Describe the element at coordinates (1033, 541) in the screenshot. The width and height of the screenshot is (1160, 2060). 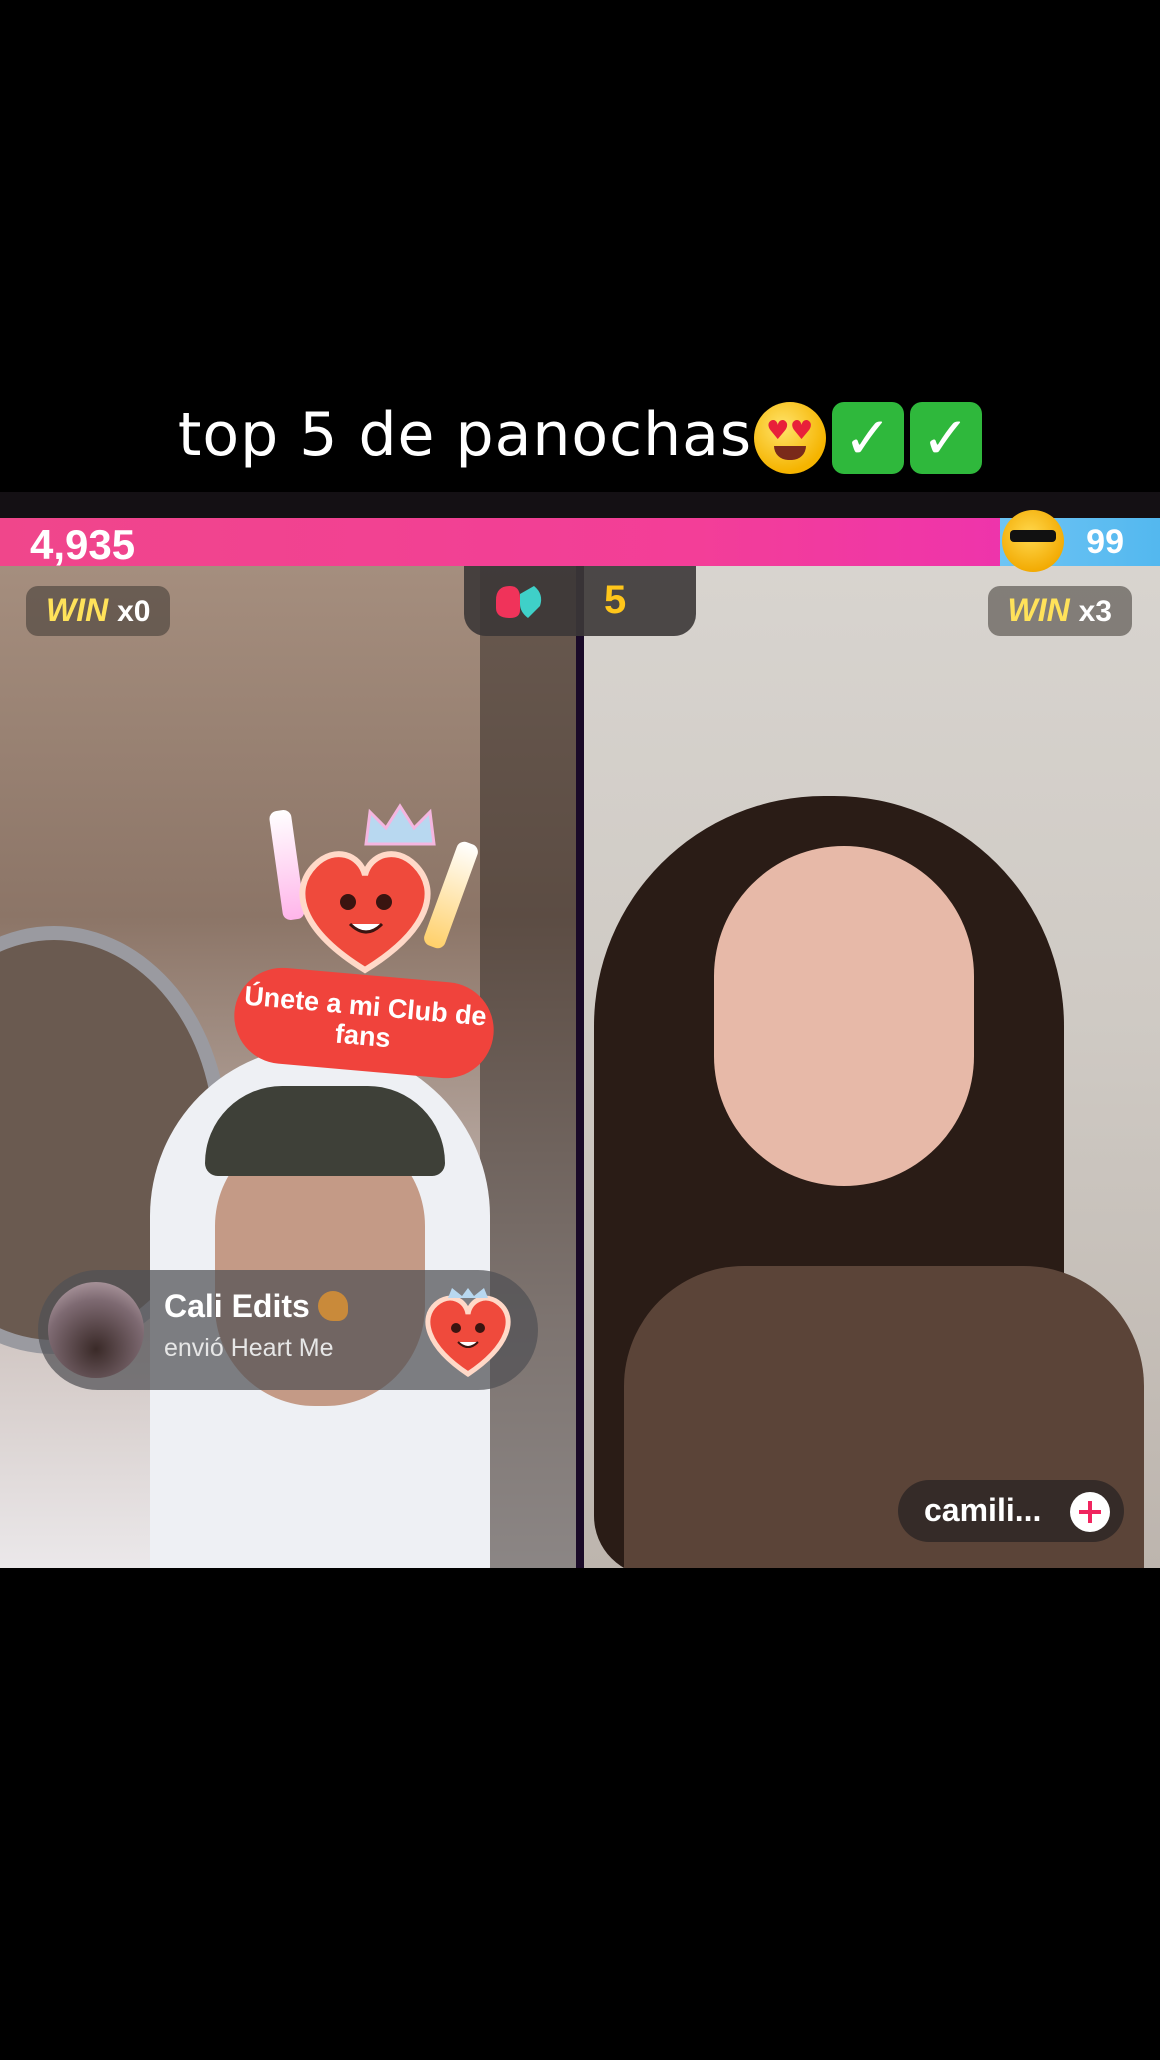
I see `sunglasses-emoji-icon` at that location.